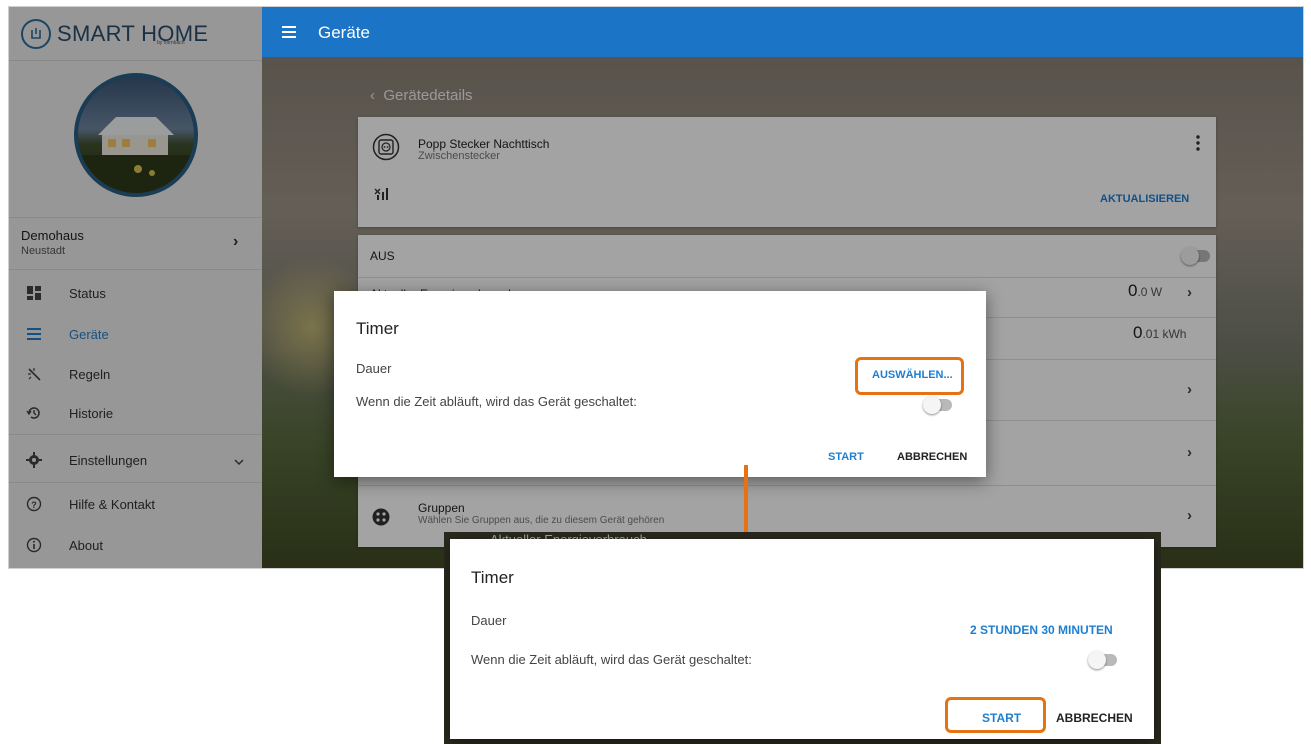 The height and width of the screenshot is (744, 1311). What do you see at coordinates (846, 457) in the screenshot?
I see `start-button: START` at bounding box center [846, 457].